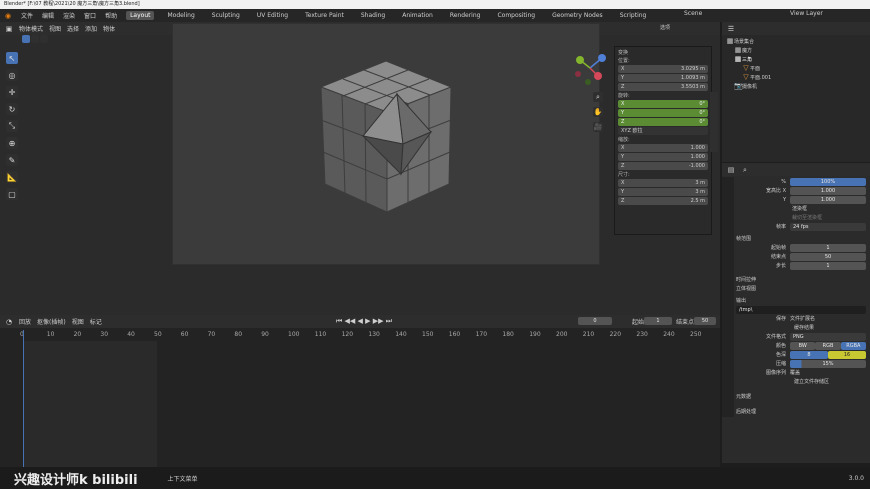  I want to click on scene-collection: ▦场景集合, so click(796, 41).